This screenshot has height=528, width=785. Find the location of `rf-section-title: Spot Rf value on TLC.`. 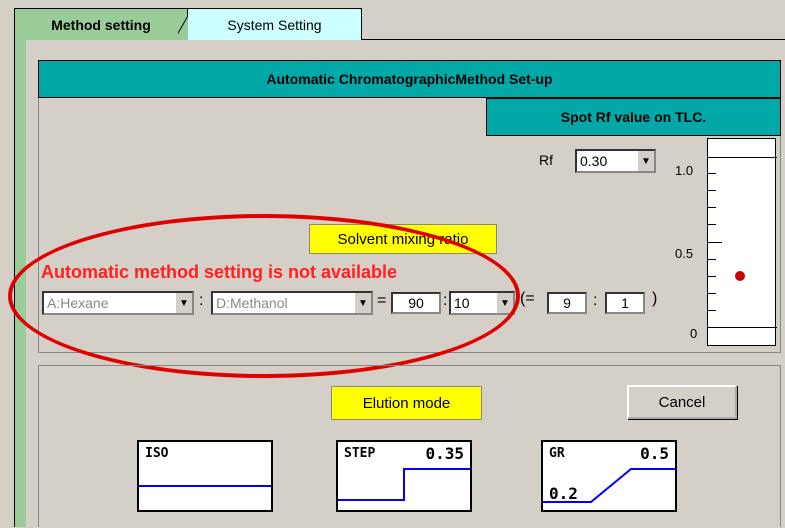

rf-section-title: Spot Rf value on TLC. is located at coordinates (633, 117).